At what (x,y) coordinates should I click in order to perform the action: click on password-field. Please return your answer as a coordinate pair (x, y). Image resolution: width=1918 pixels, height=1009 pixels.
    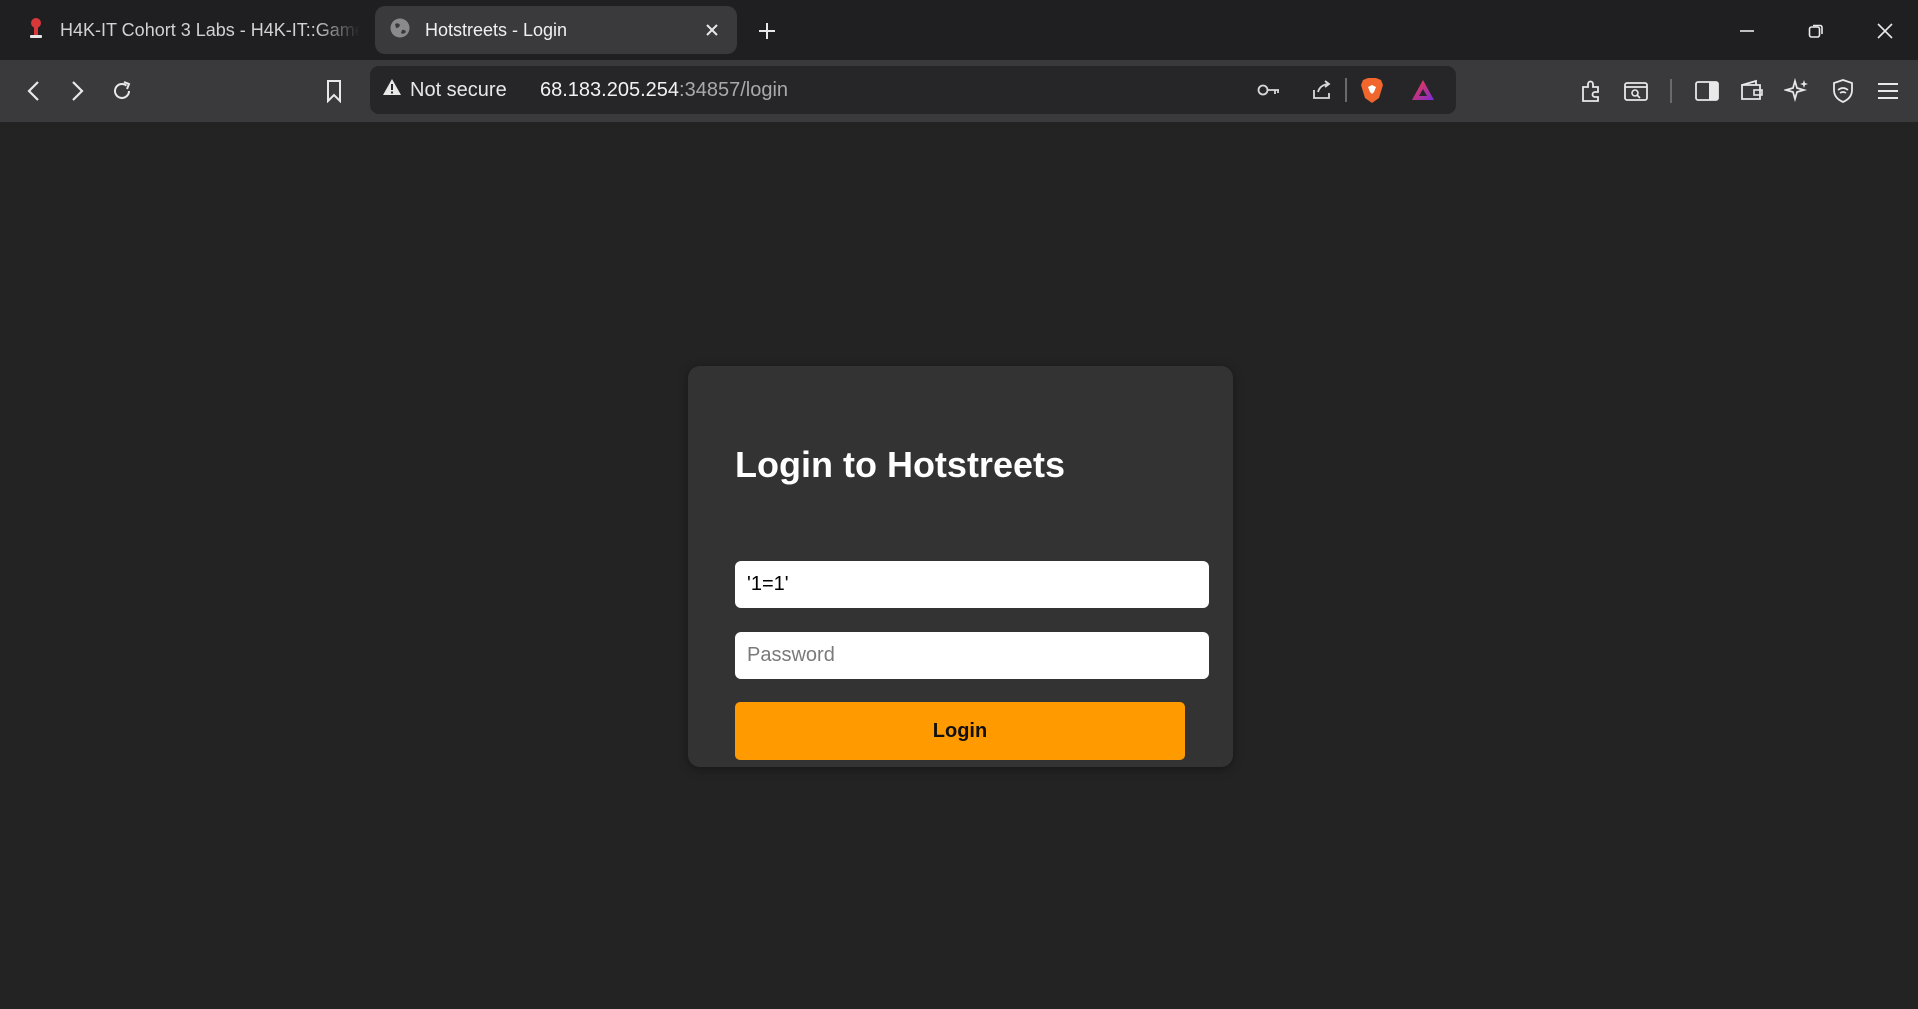
    Looking at the image, I should click on (972, 655).